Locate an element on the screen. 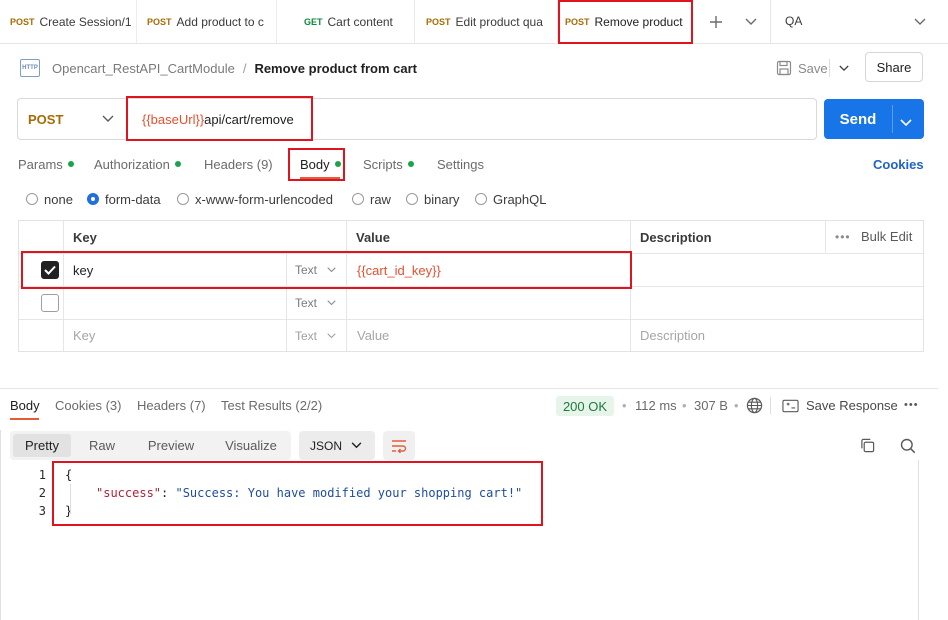 Image resolution: width=948 pixels, height=620 pixels. response-size: 307 B is located at coordinates (711, 405).